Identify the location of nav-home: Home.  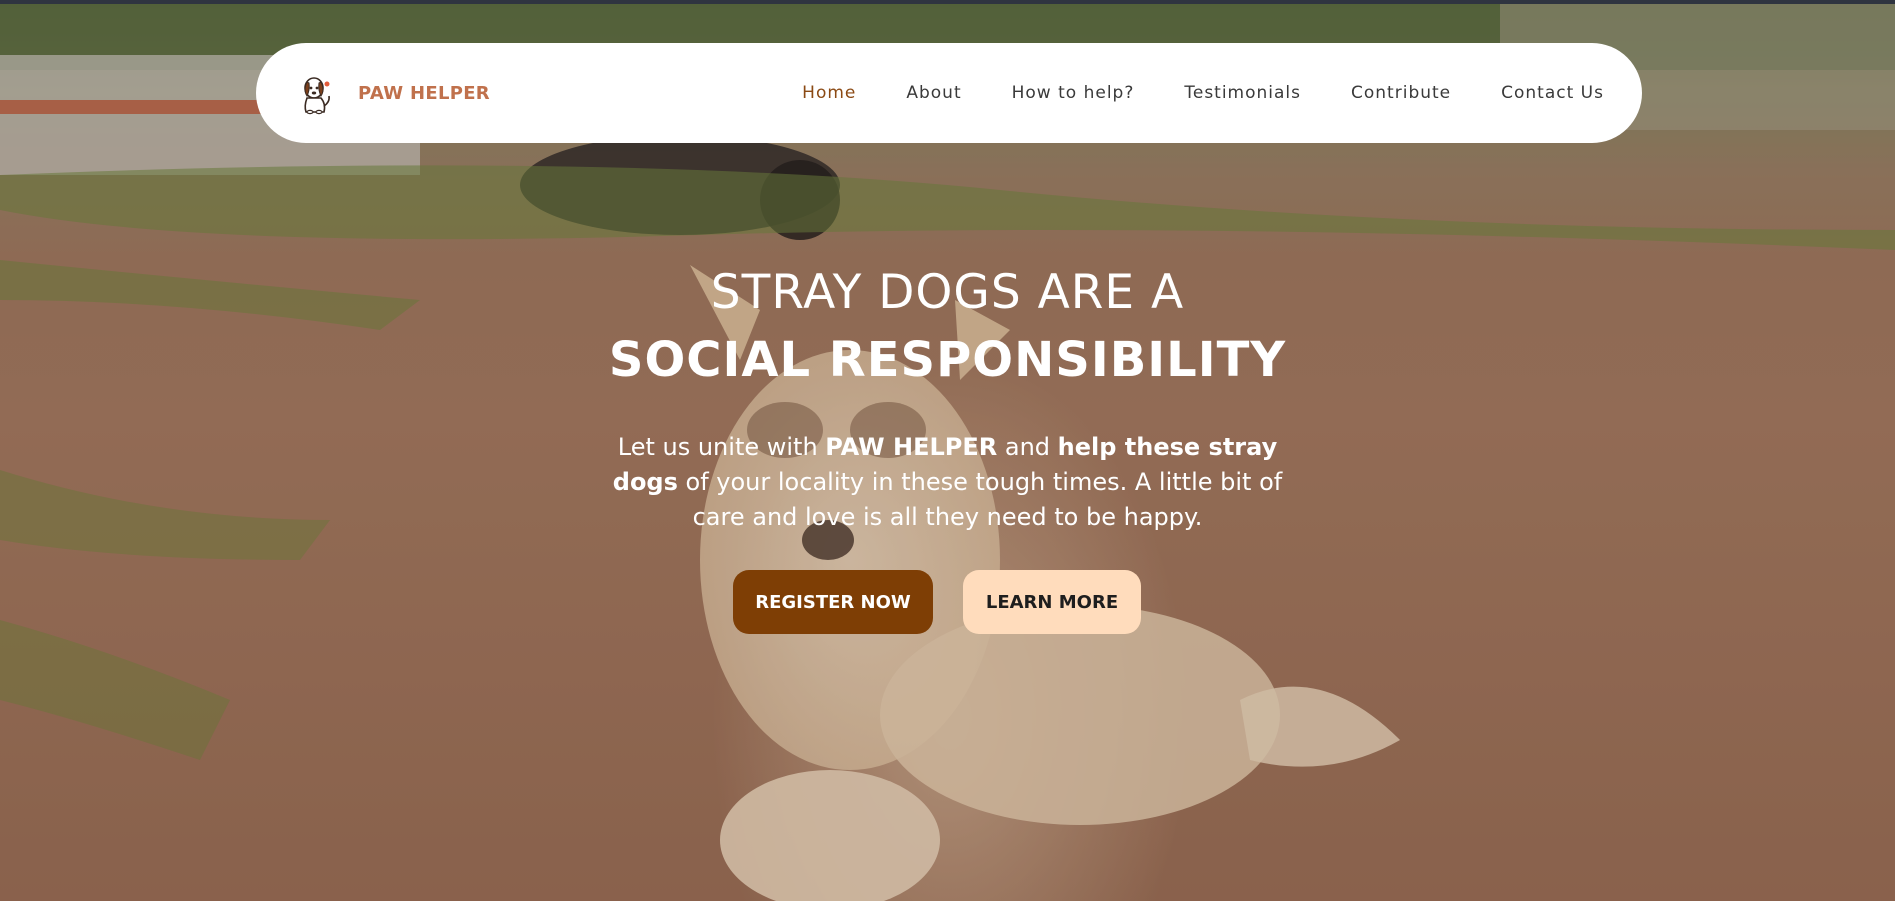
(829, 93).